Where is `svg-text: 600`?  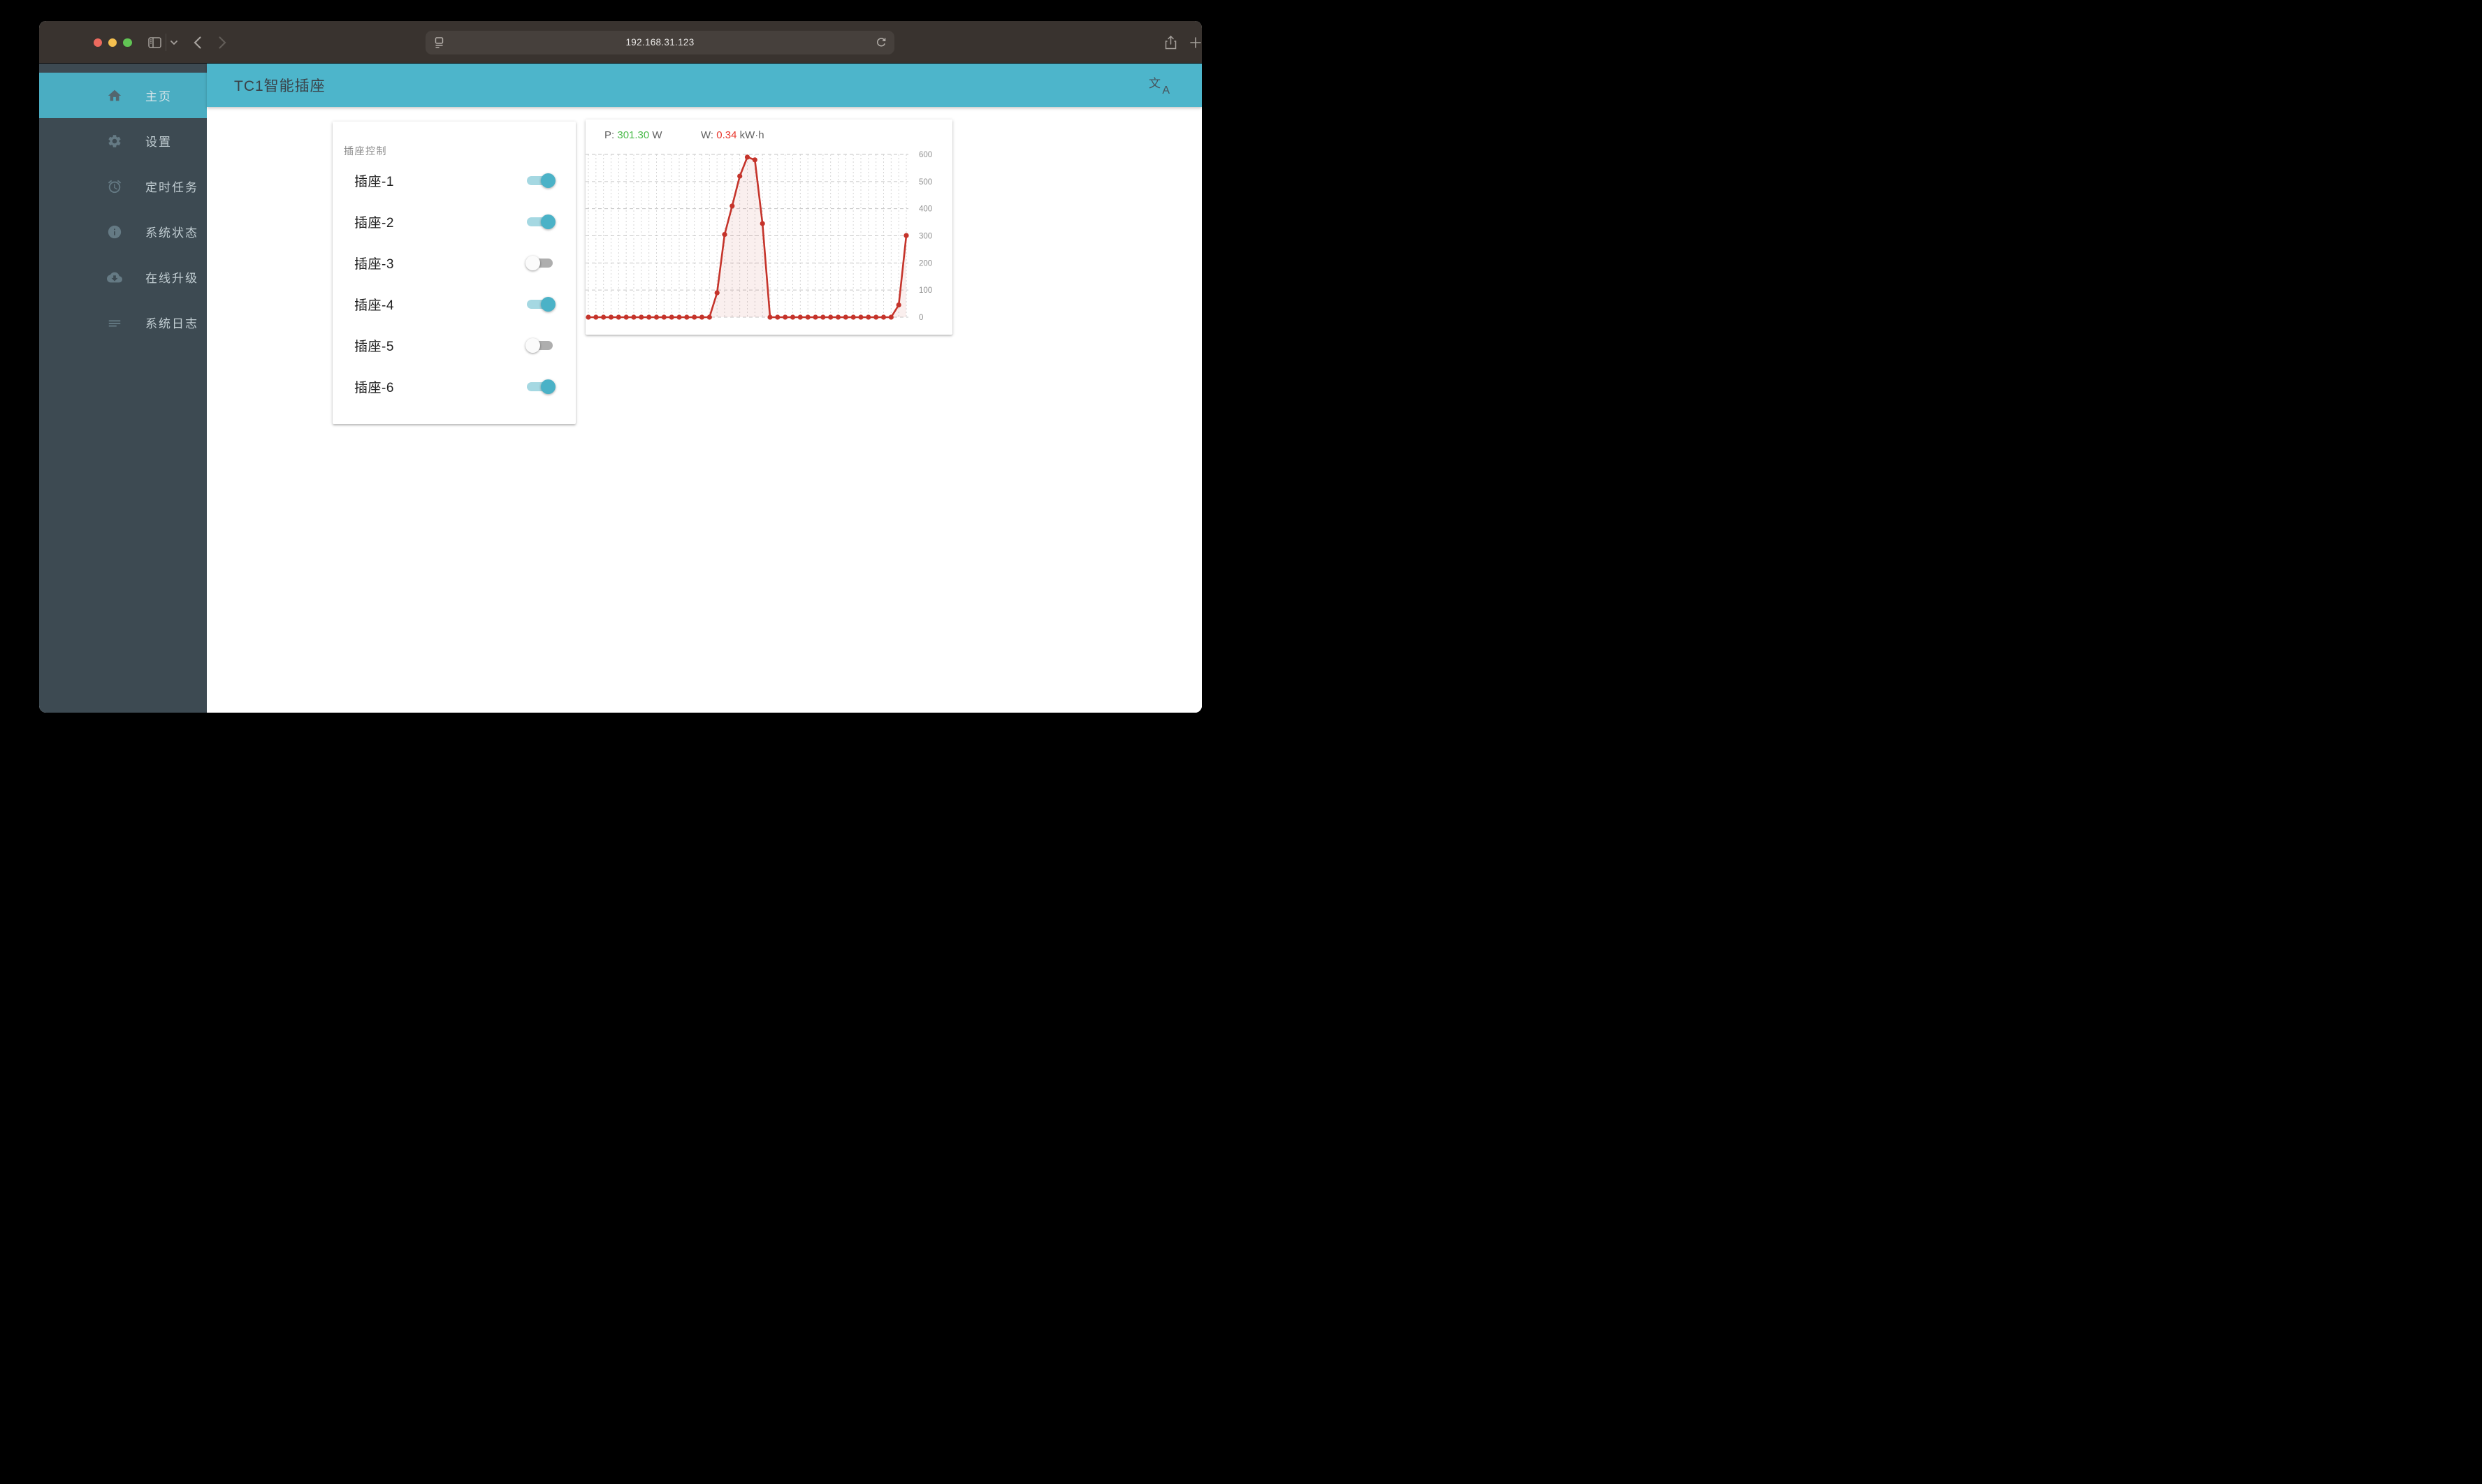 svg-text: 600 is located at coordinates (925, 155).